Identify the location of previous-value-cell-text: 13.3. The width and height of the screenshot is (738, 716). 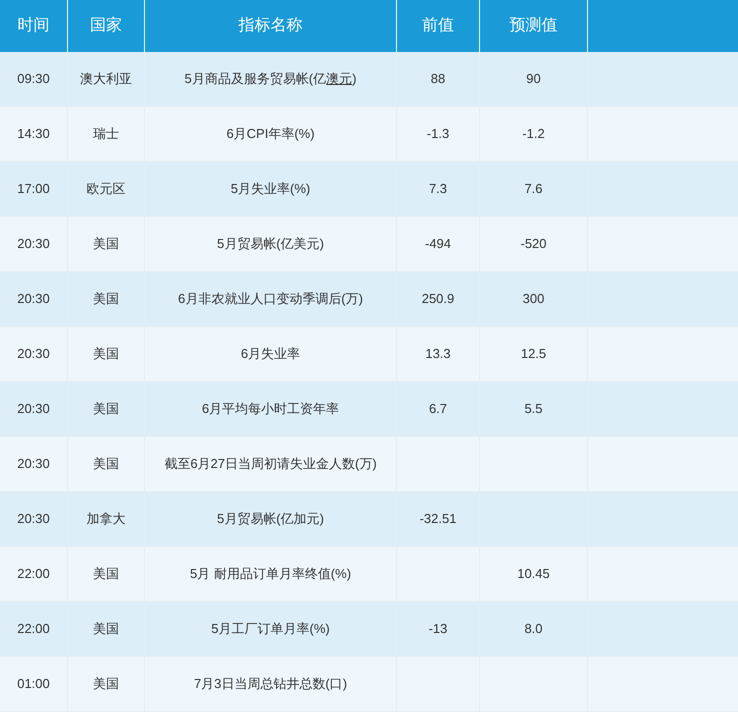
(438, 354).